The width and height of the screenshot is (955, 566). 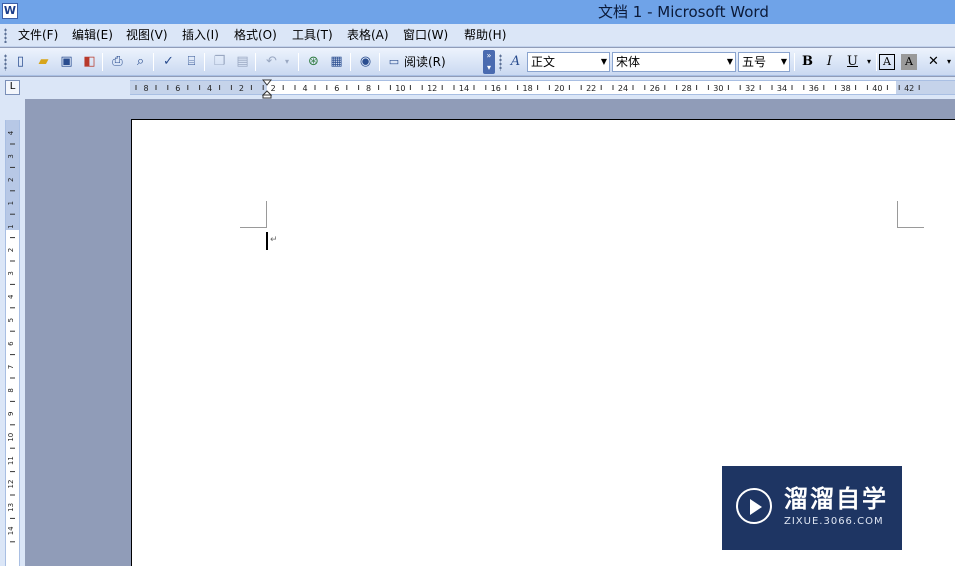 I want to click on tab-stop-selector: L, so click(x=12, y=87).